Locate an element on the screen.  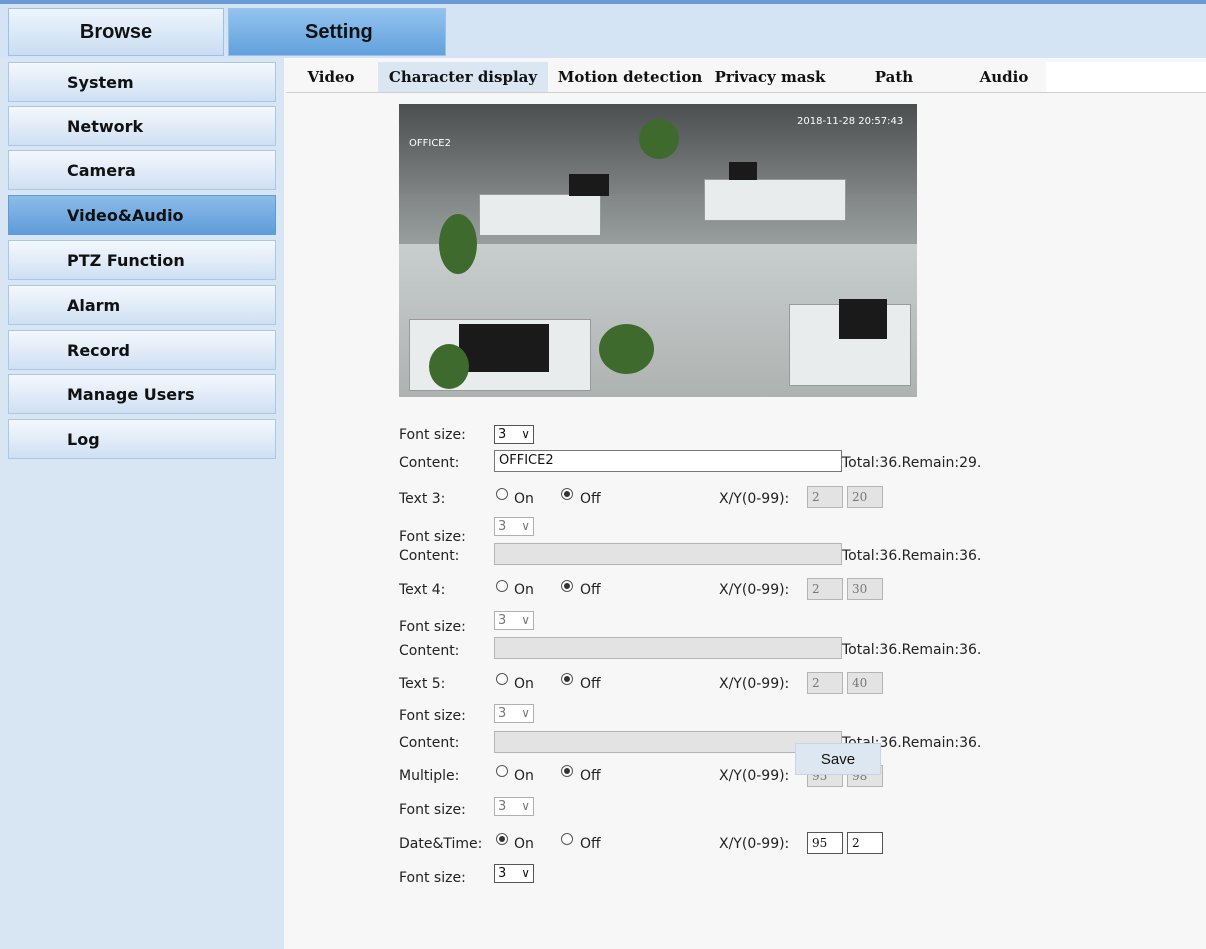
text3-off-radio is located at coordinates (567, 494).